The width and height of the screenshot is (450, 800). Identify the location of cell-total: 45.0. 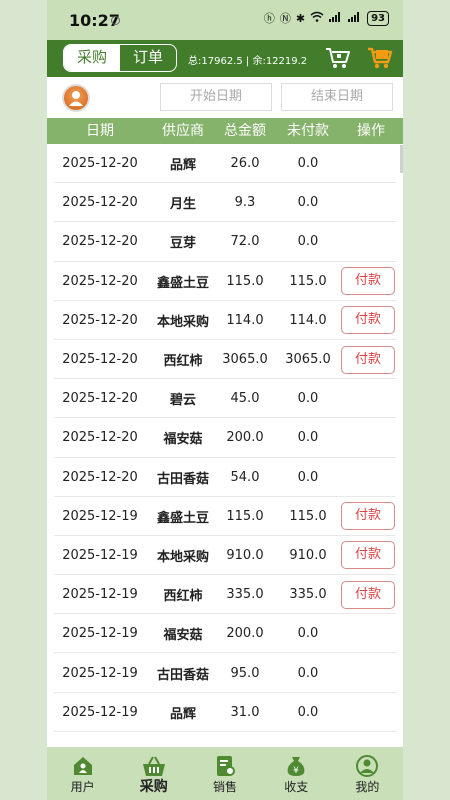
(245, 399).